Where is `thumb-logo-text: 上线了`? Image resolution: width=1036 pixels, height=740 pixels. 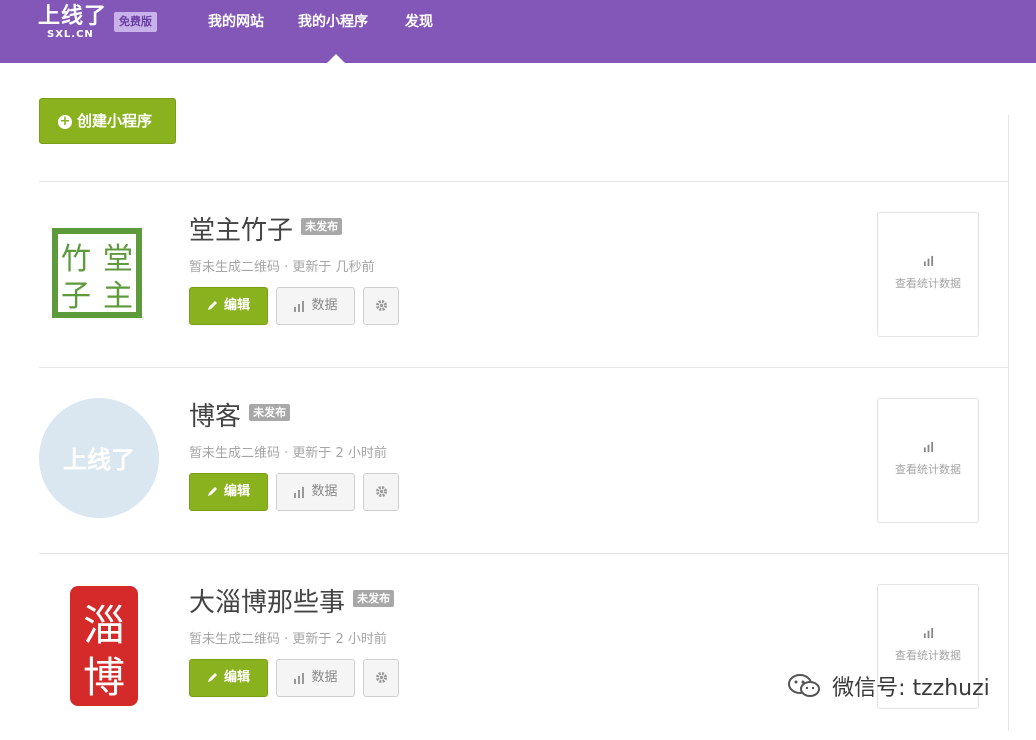 thumb-logo-text: 上线了 is located at coordinates (99, 460).